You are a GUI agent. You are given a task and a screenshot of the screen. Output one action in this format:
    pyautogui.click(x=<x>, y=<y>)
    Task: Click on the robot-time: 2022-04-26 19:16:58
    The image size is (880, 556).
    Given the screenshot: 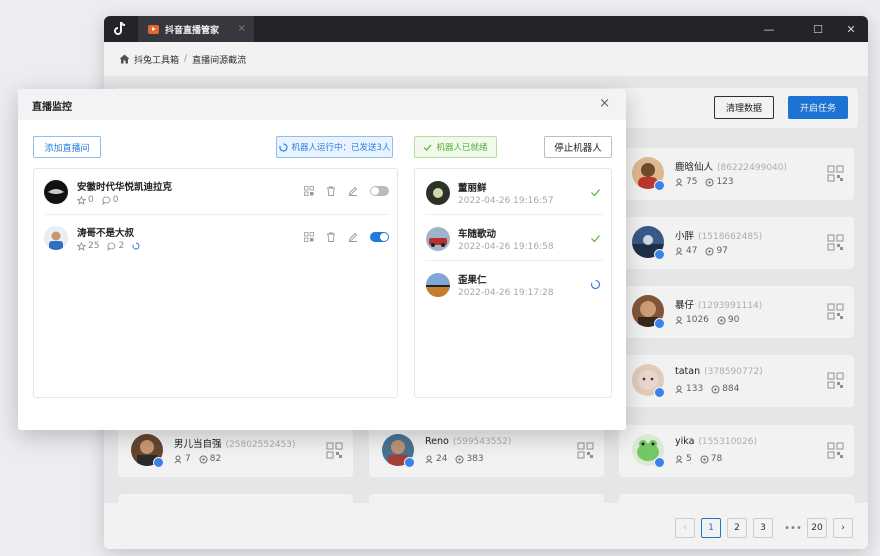 What is the action you would take?
    pyautogui.click(x=506, y=247)
    